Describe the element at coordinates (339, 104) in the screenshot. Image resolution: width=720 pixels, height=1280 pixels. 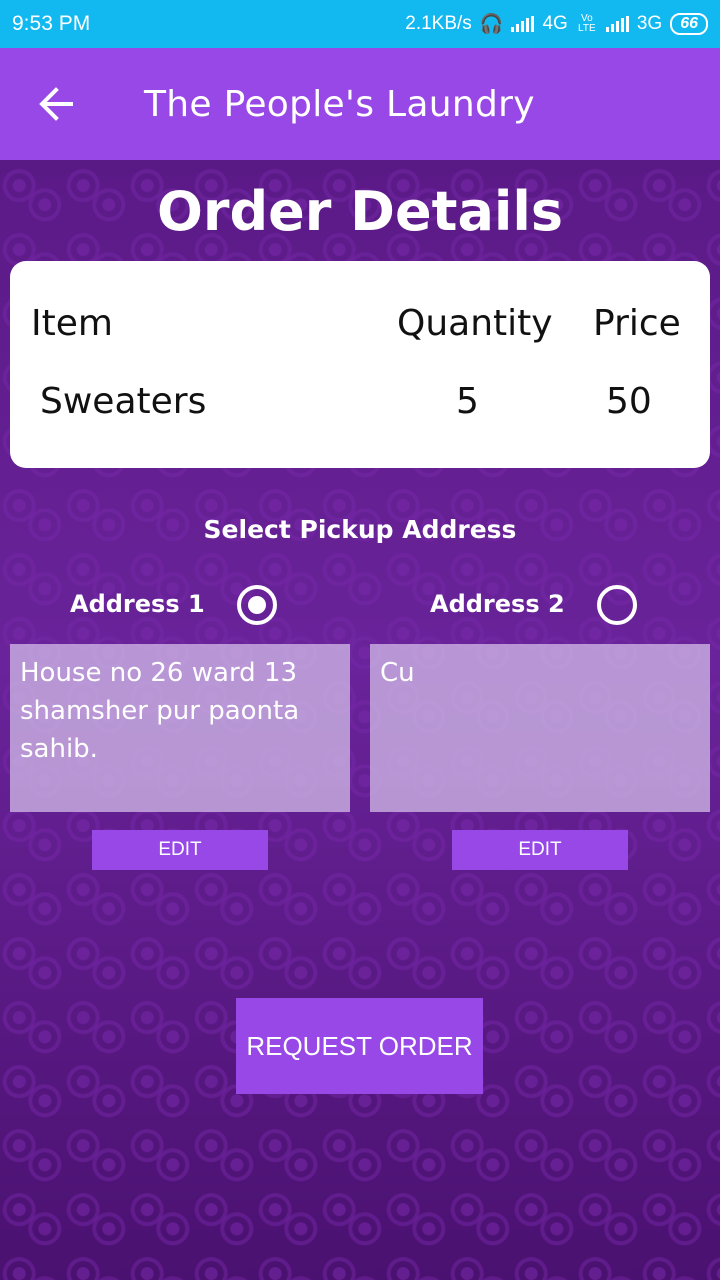
I see `app-title: The People's Laundry` at that location.